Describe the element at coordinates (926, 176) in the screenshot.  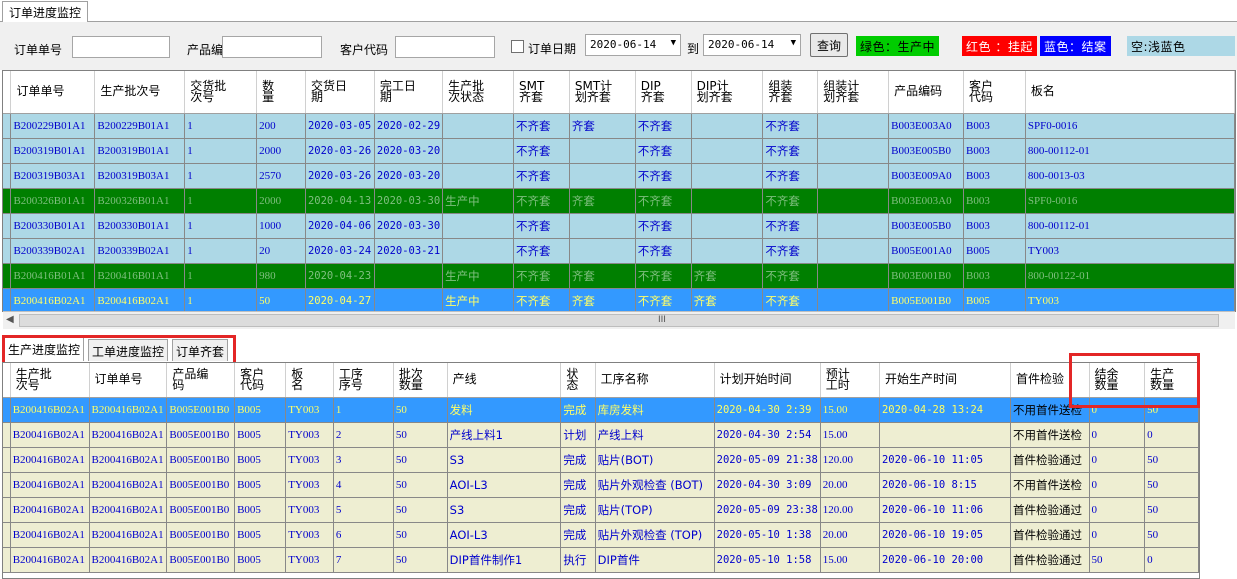
I see `table-cell: B003E009A0` at that location.